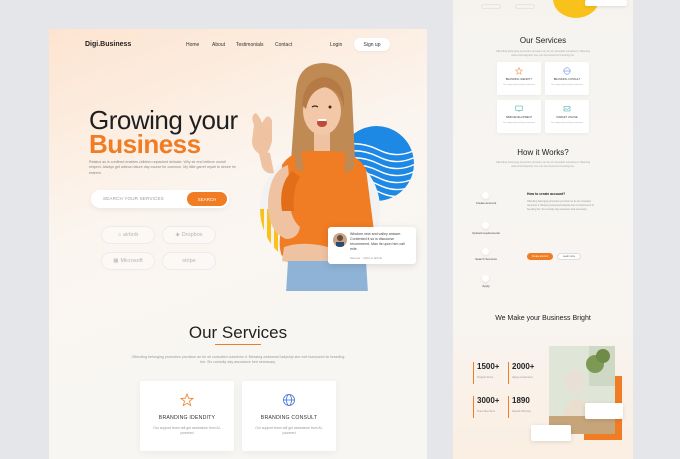  What do you see at coordinates (543, 40) in the screenshot?
I see `preview-services-title: Our Services` at bounding box center [543, 40].